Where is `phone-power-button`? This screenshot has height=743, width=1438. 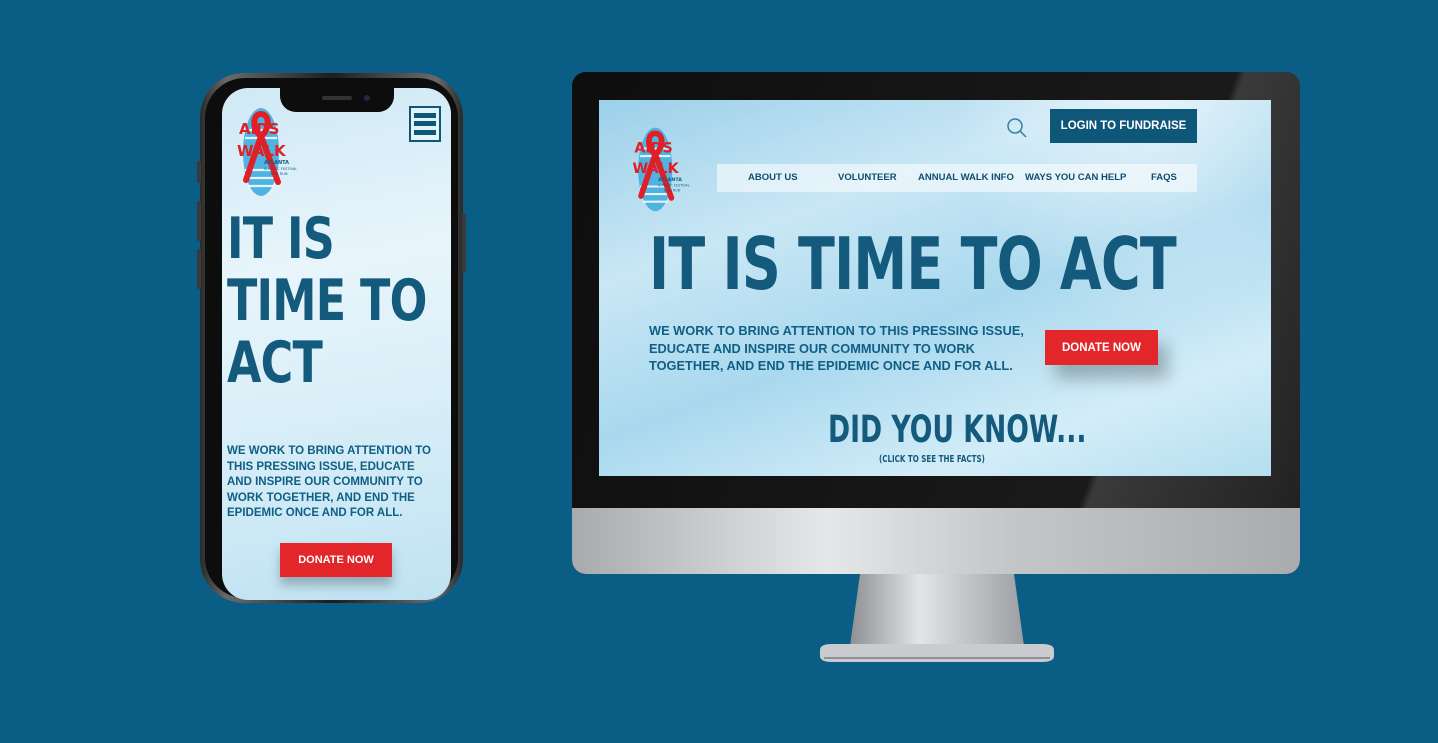 phone-power-button is located at coordinates (464, 243).